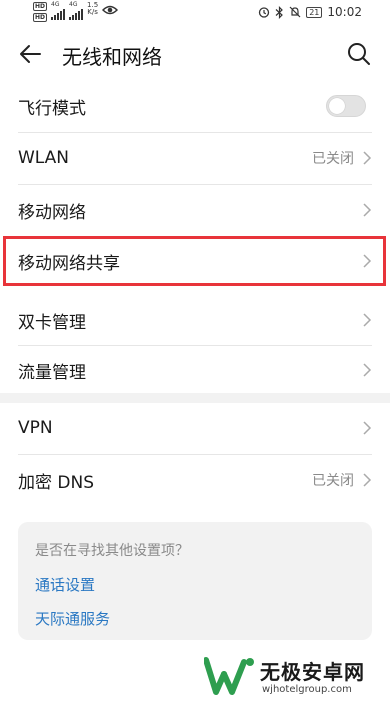 Image resolution: width=390 pixels, height=704 pixels. What do you see at coordinates (229, 676) in the screenshot?
I see `watermark-logo` at bounding box center [229, 676].